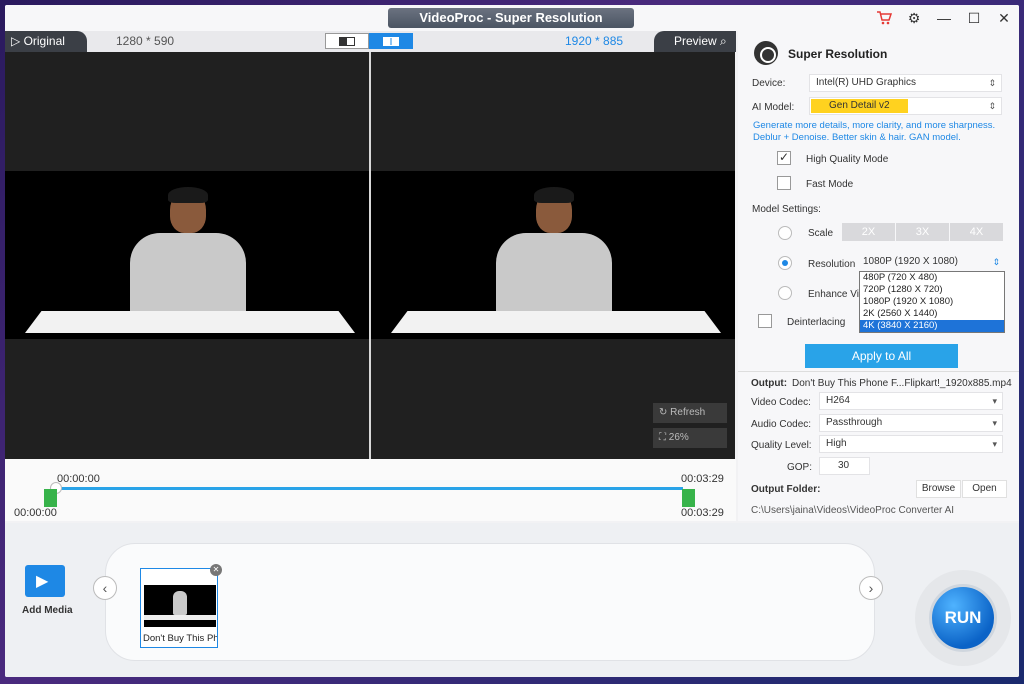 This screenshot has width=1024, height=684. I want to click on trim-end-handle, so click(688, 498).